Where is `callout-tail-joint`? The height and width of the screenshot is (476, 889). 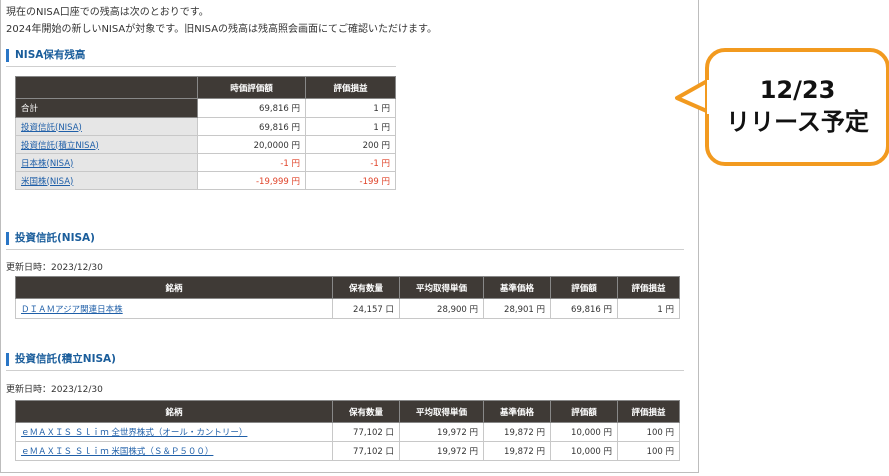
callout-tail-joint is located at coordinates (710, 97).